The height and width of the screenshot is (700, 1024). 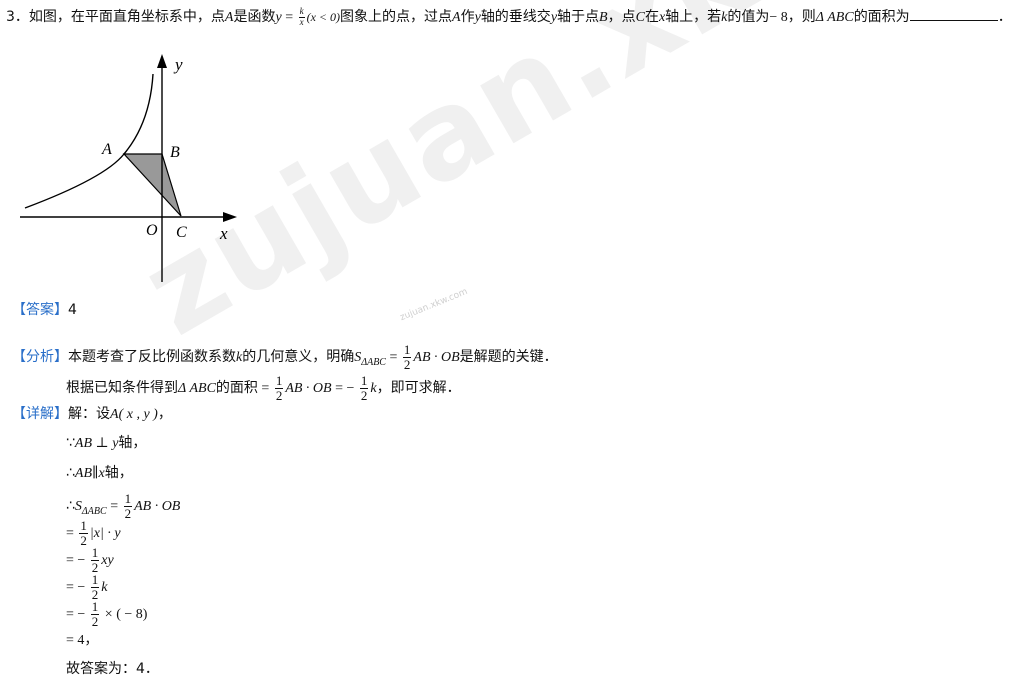 I want to click on solution-line-2: ∵AB ⊥ y轴，, so click(x=106, y=443).